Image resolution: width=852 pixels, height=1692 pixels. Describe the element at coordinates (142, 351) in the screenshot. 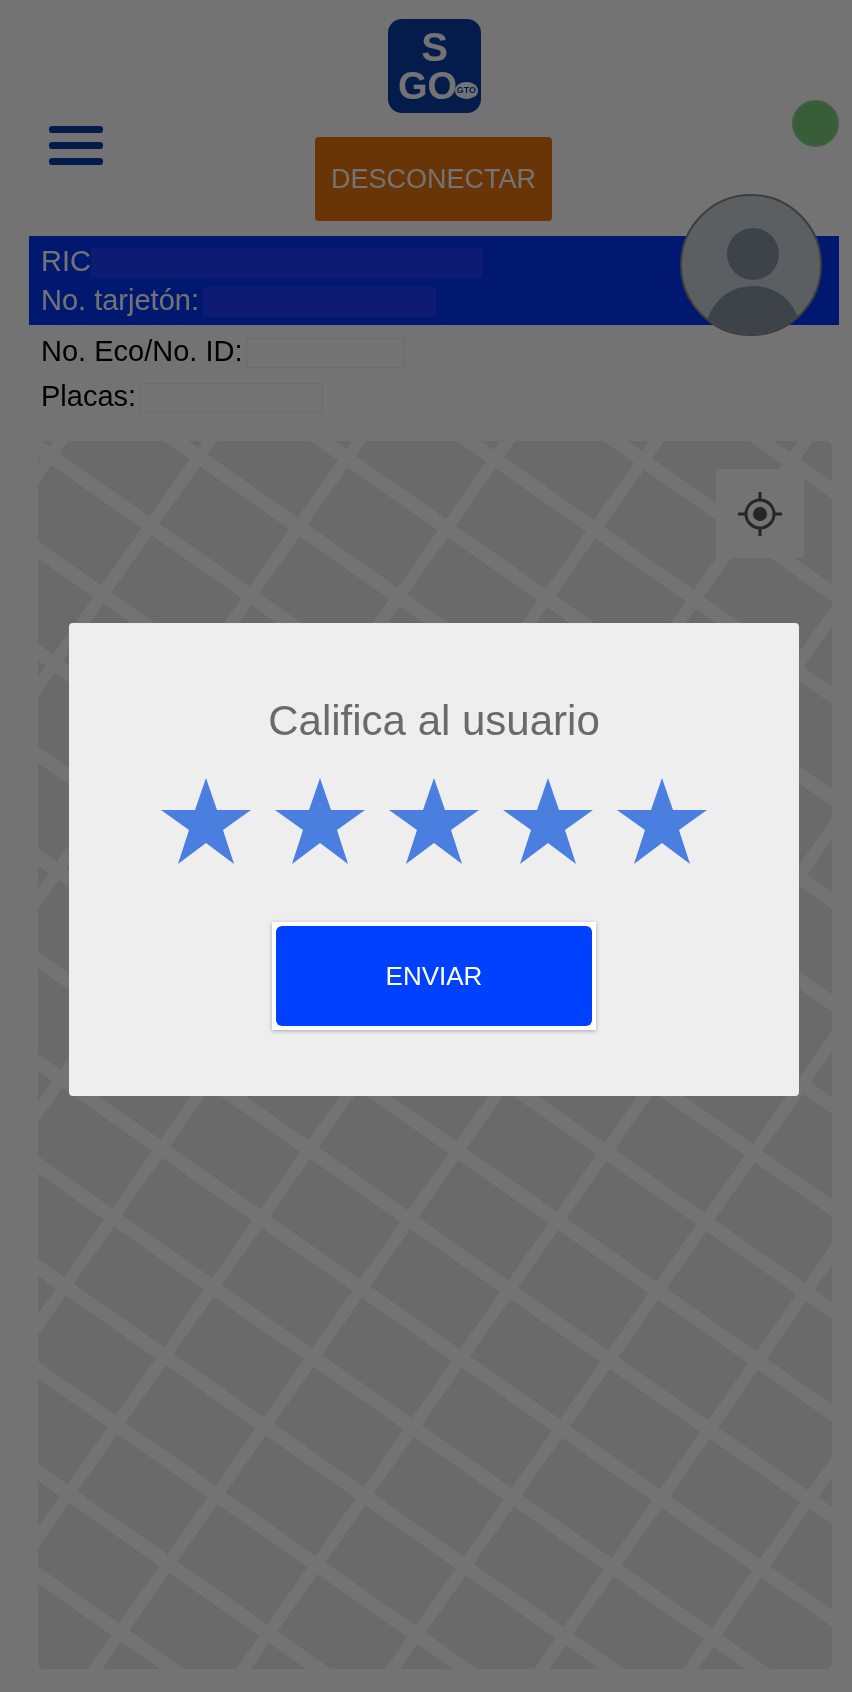

I see `eco-id-label: No. Eco/No. ID:` at that location.